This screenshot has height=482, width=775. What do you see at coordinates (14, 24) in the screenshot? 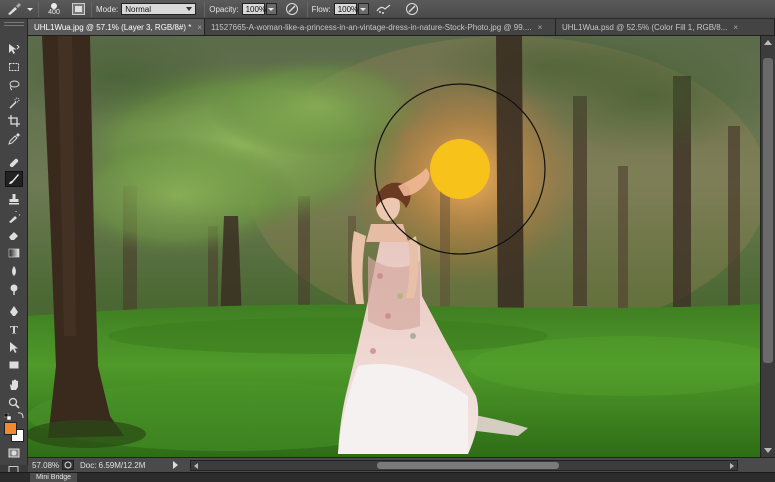
I see `panel-grip` at bounding box center [14, 24].